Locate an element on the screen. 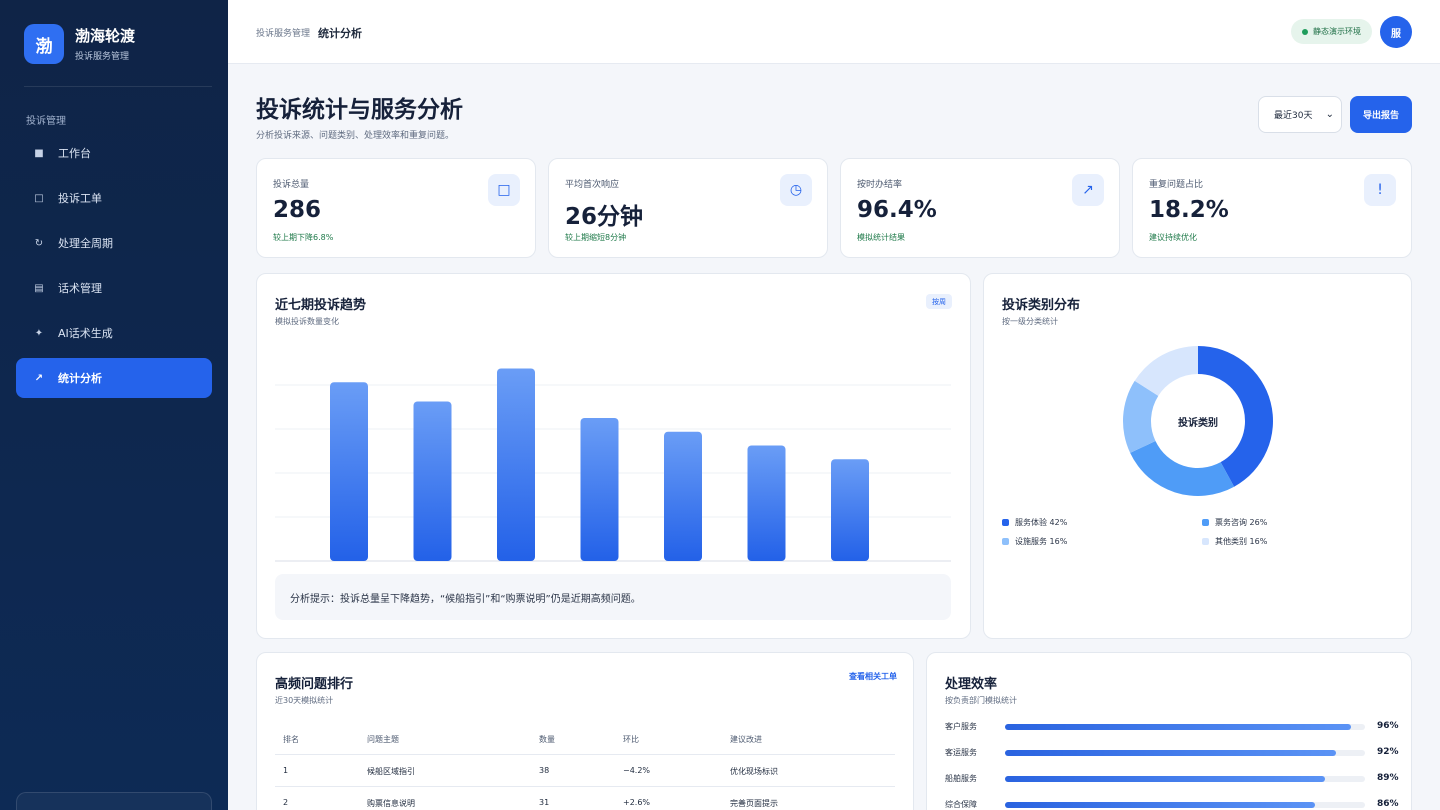 This screenshot has height=810, width=1440. alert-icon: ! is located at coordinates (1380, 190).